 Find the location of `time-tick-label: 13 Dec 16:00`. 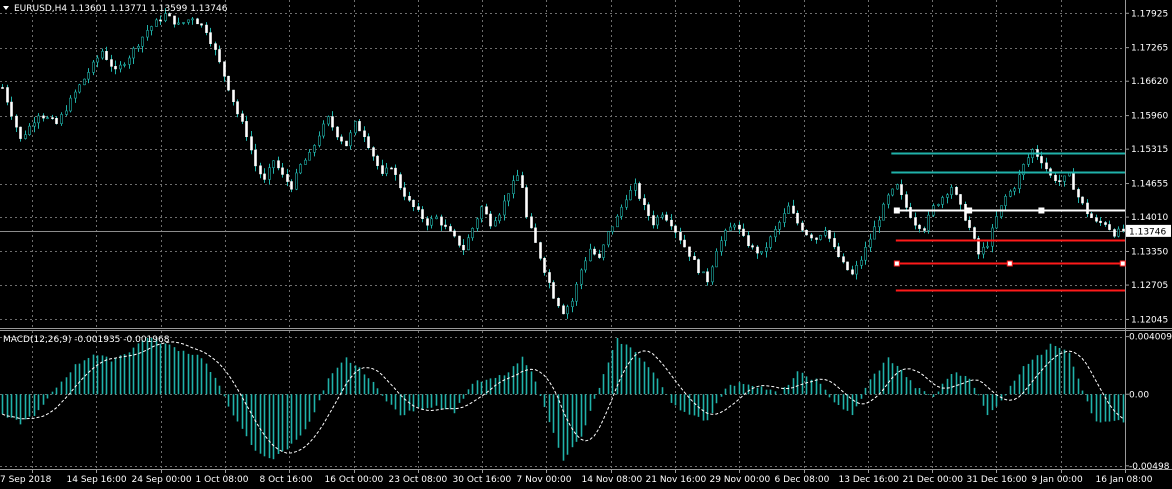

time-tick-label: 13 Dec 16:00 is located at coordinates (869, 480).